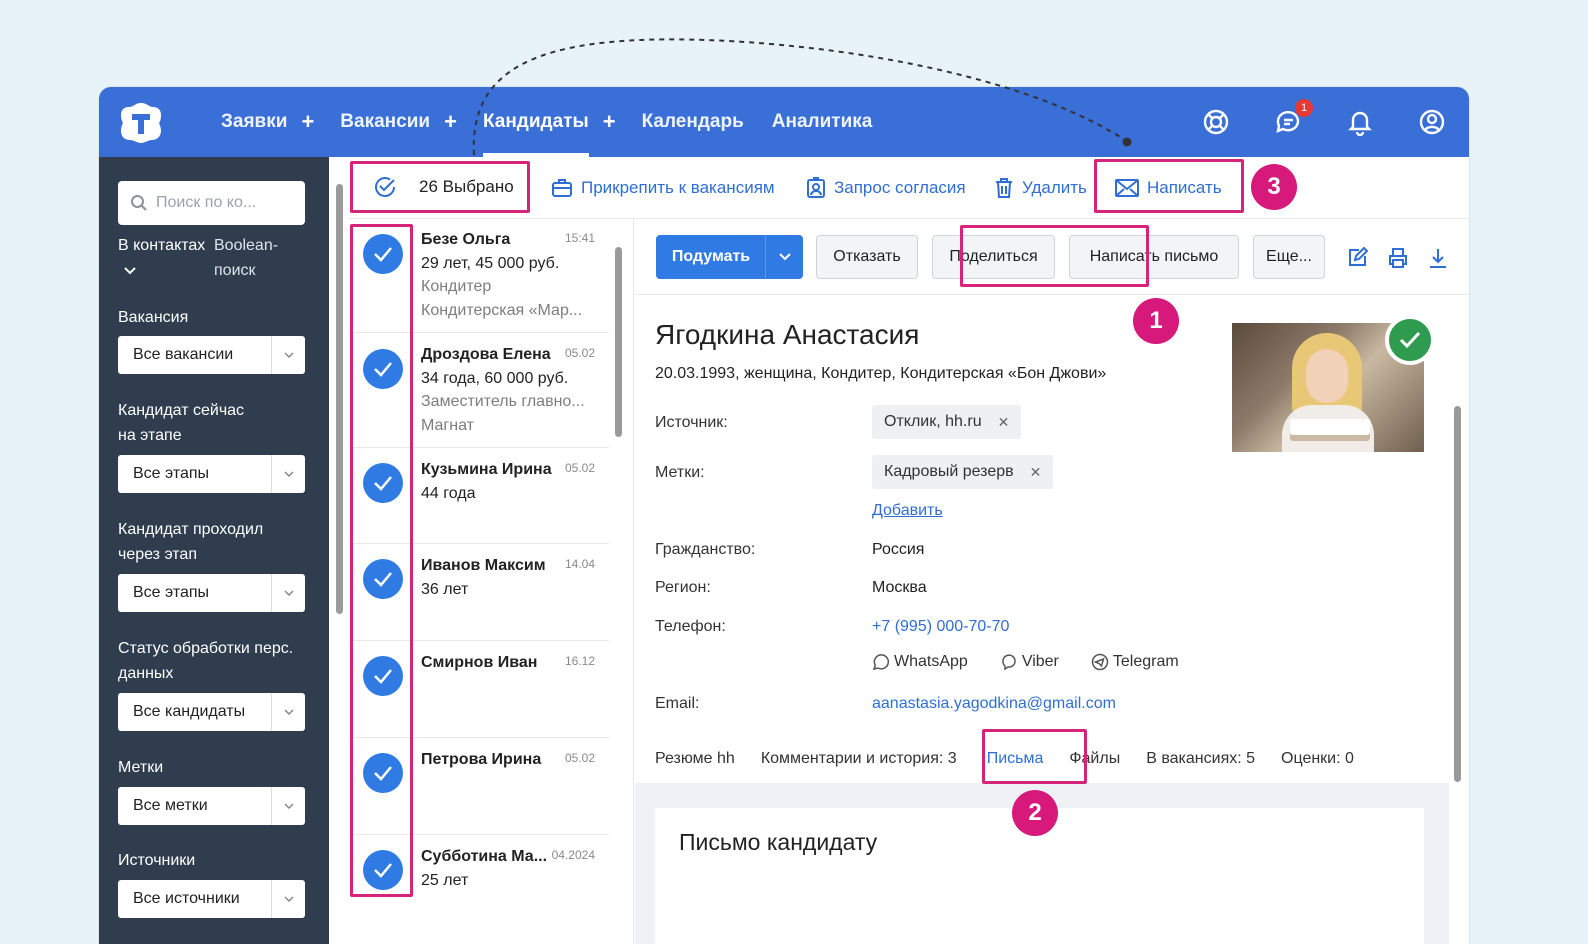 Image resolution: width=1588 pixels, height=944 pixels. What do you see at coordinates (141, 767) in the screenshot?
I see `tags-label: Метки` at bounding box center [141, 767].